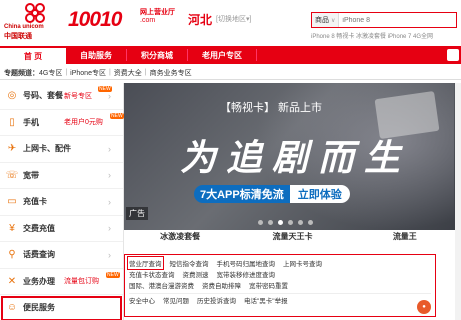 The image size is (461, 320). I want to click on menu-row: 国际、港澳台漫游资费 资费自助排障 宽带密码重置, so click(280, 284).